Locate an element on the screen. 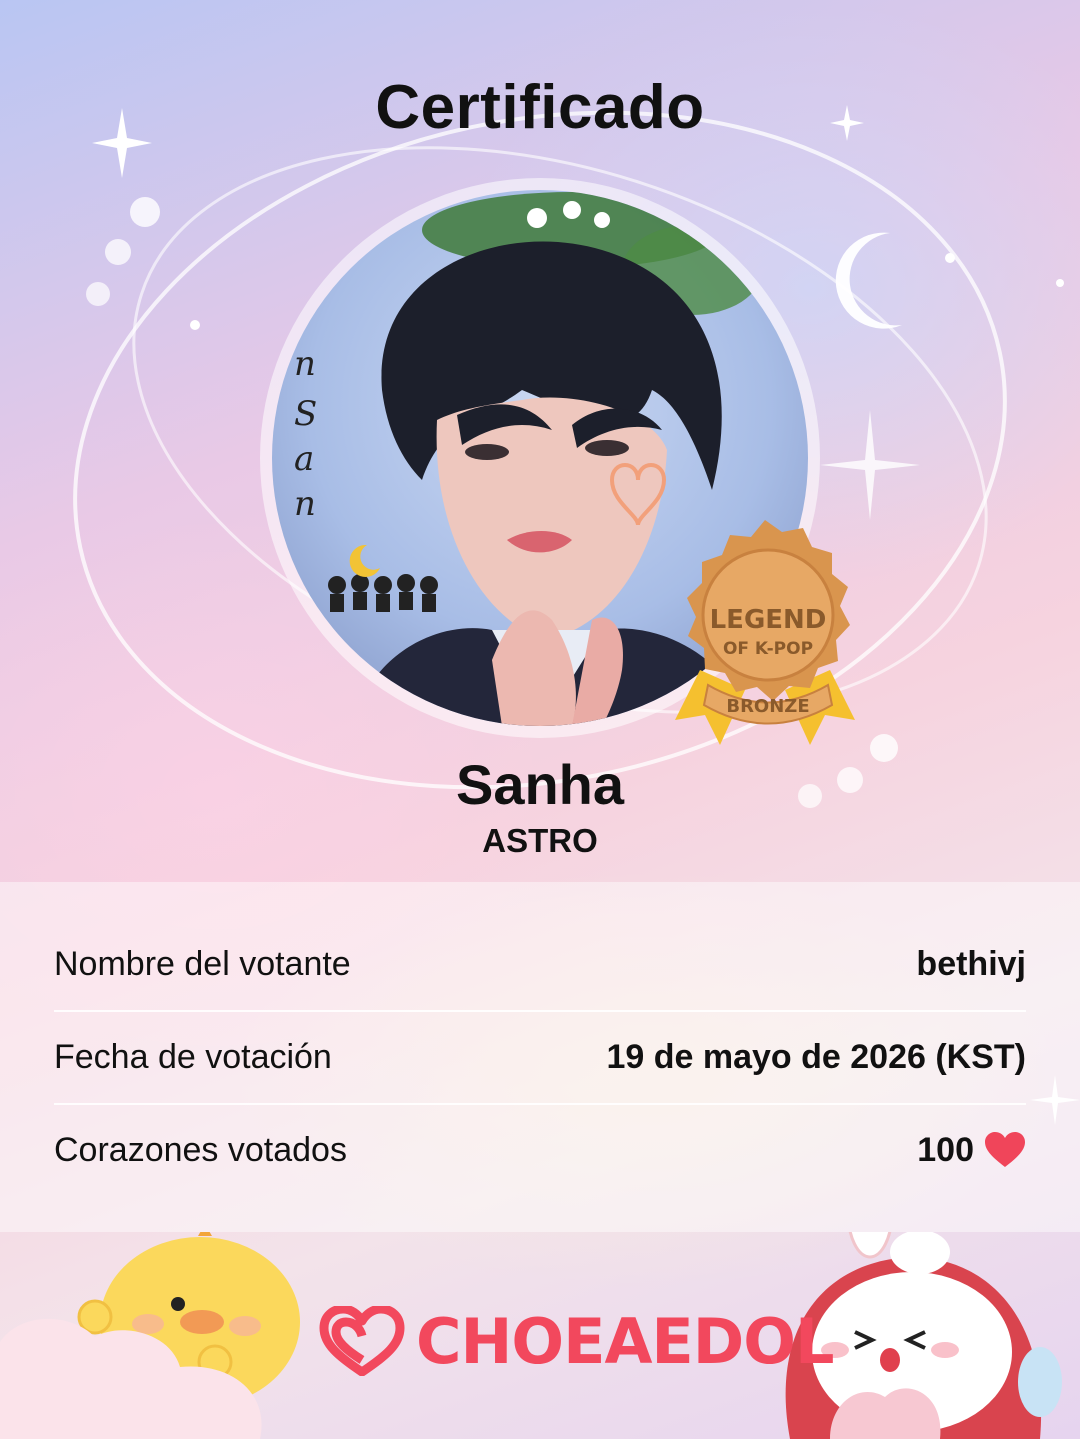  idol-name: Sanha is located at coordinates (540, 784).